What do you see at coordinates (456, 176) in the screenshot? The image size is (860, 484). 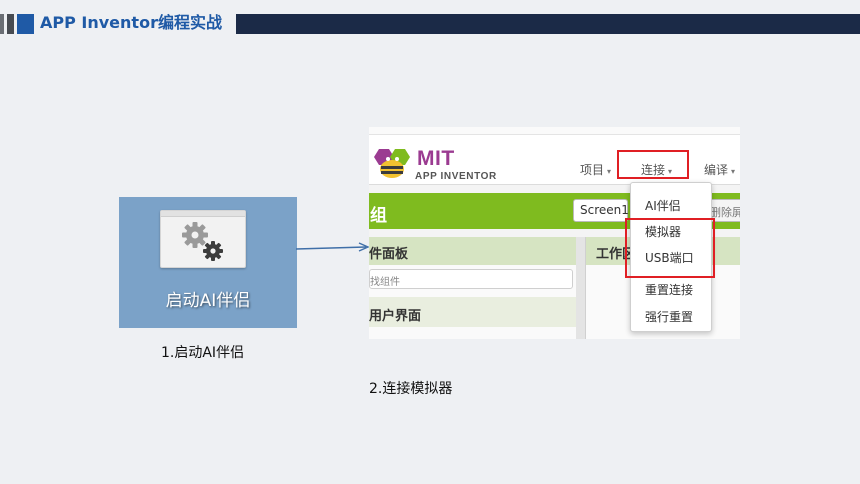 I see `logo-subtext: APP INVENTOR` at bounding box center [456, 176].